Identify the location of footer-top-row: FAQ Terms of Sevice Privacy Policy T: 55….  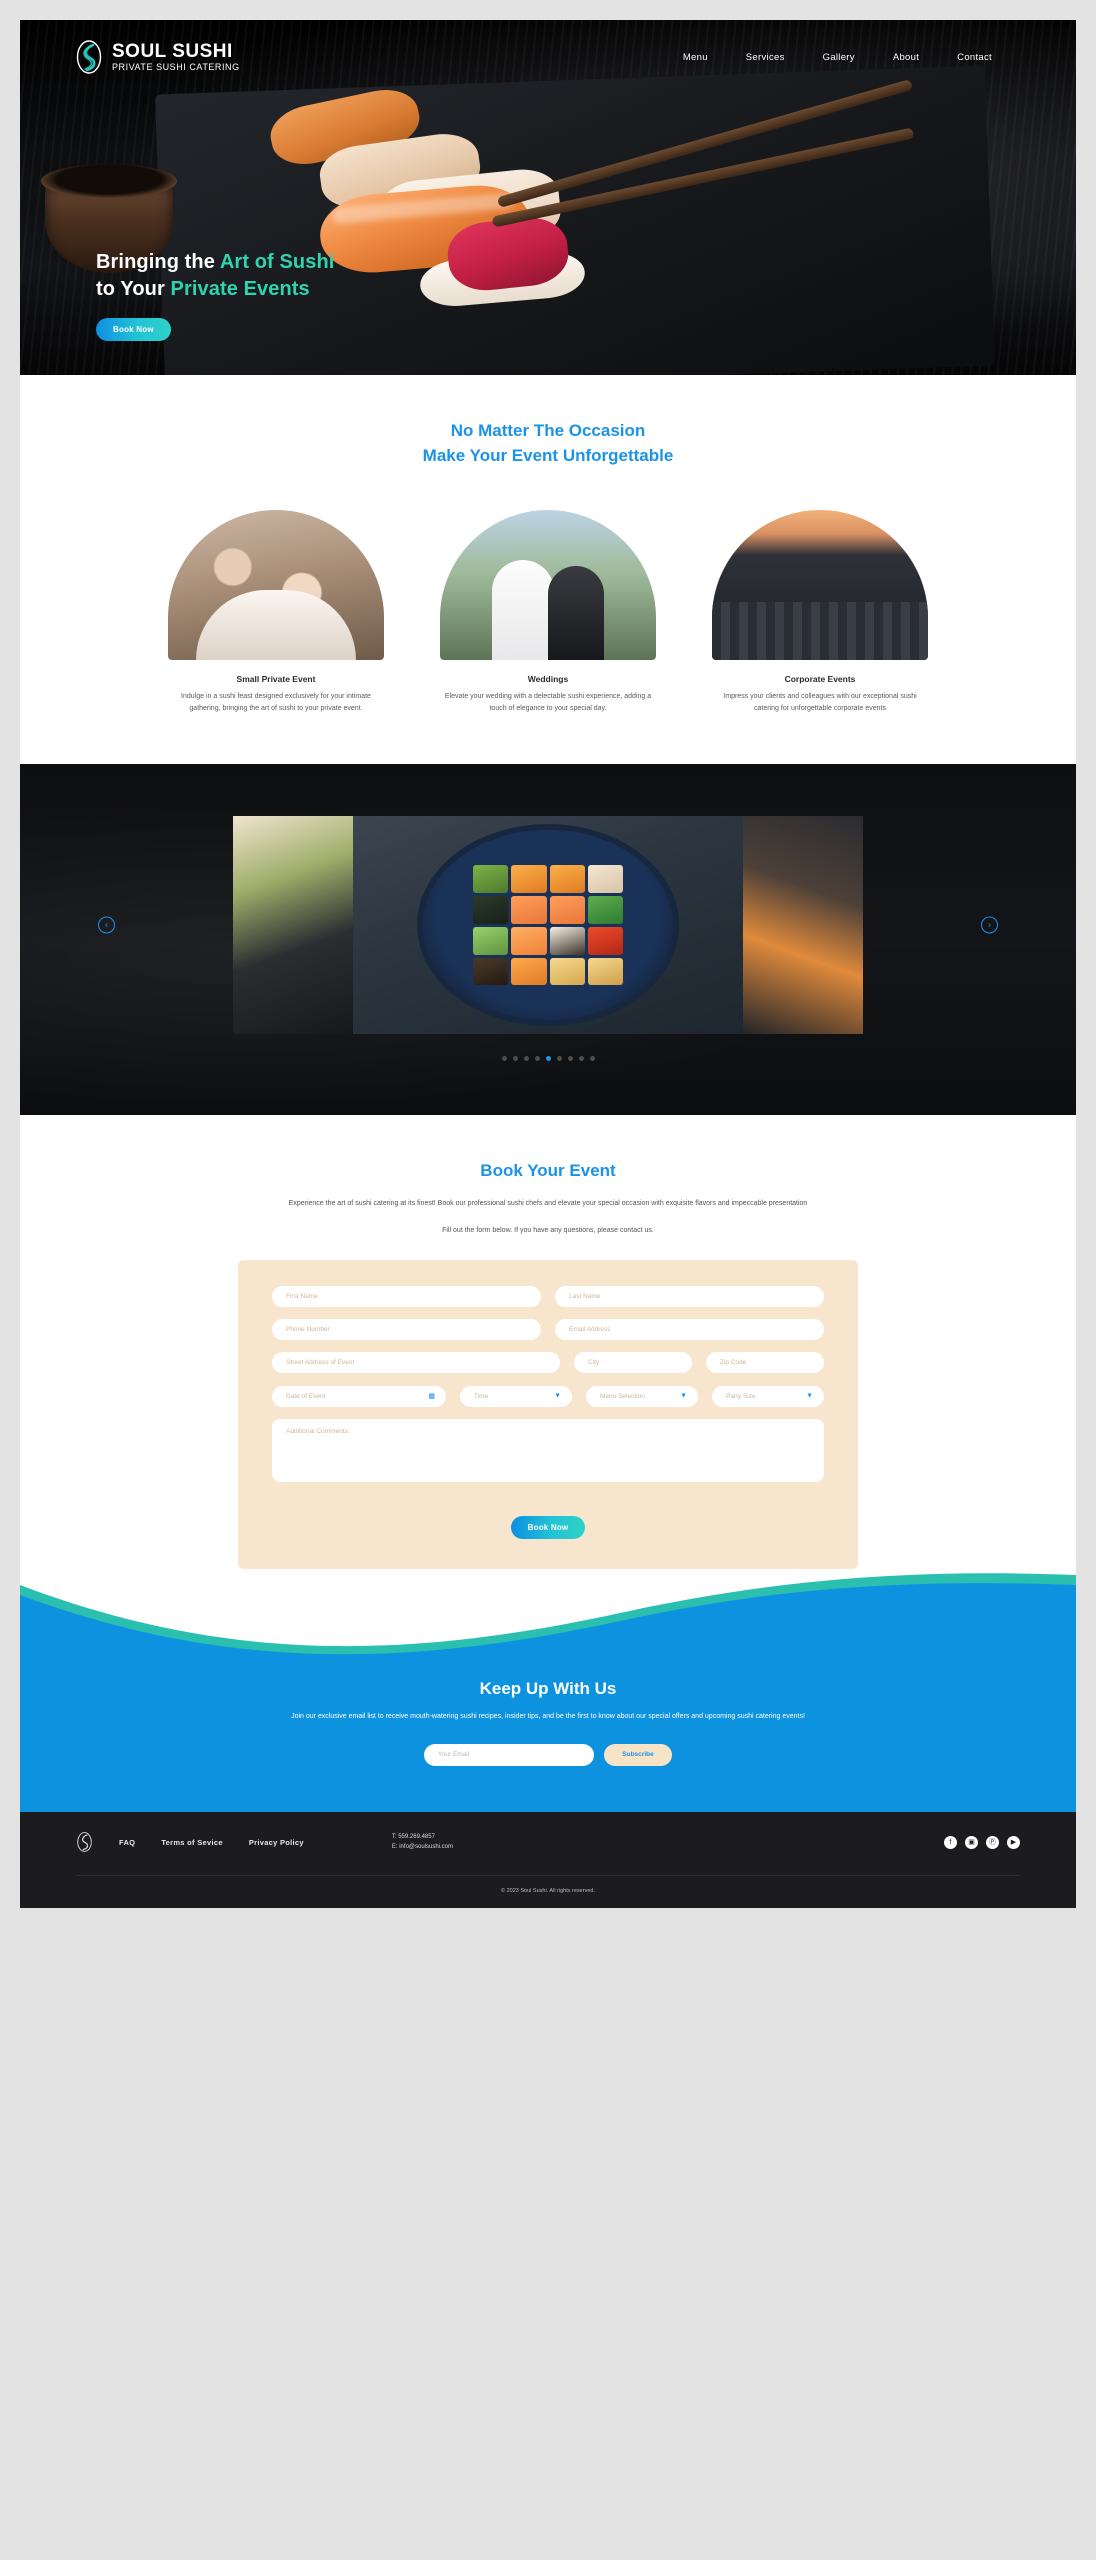
(548, 1842).